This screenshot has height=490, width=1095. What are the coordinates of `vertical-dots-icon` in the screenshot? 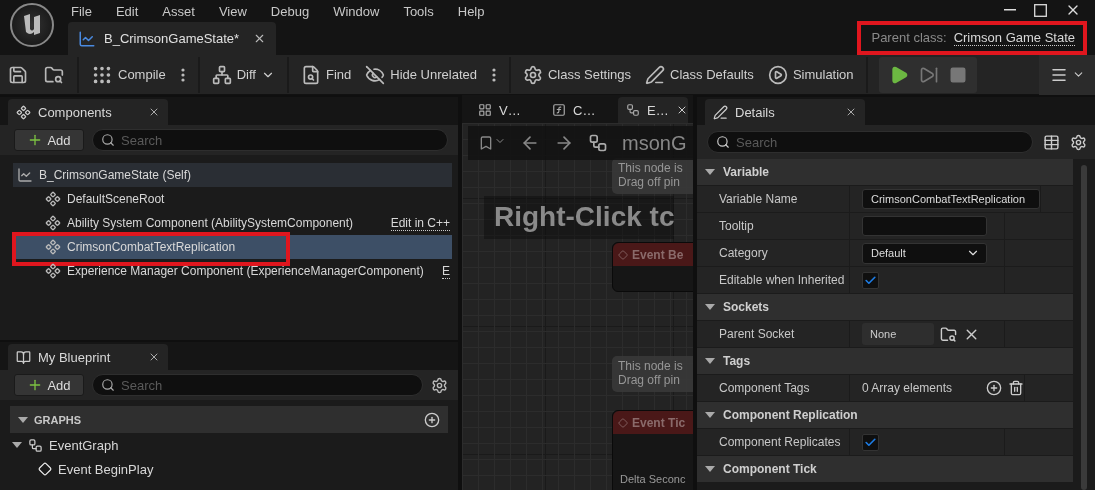 It's located at (182, 74).